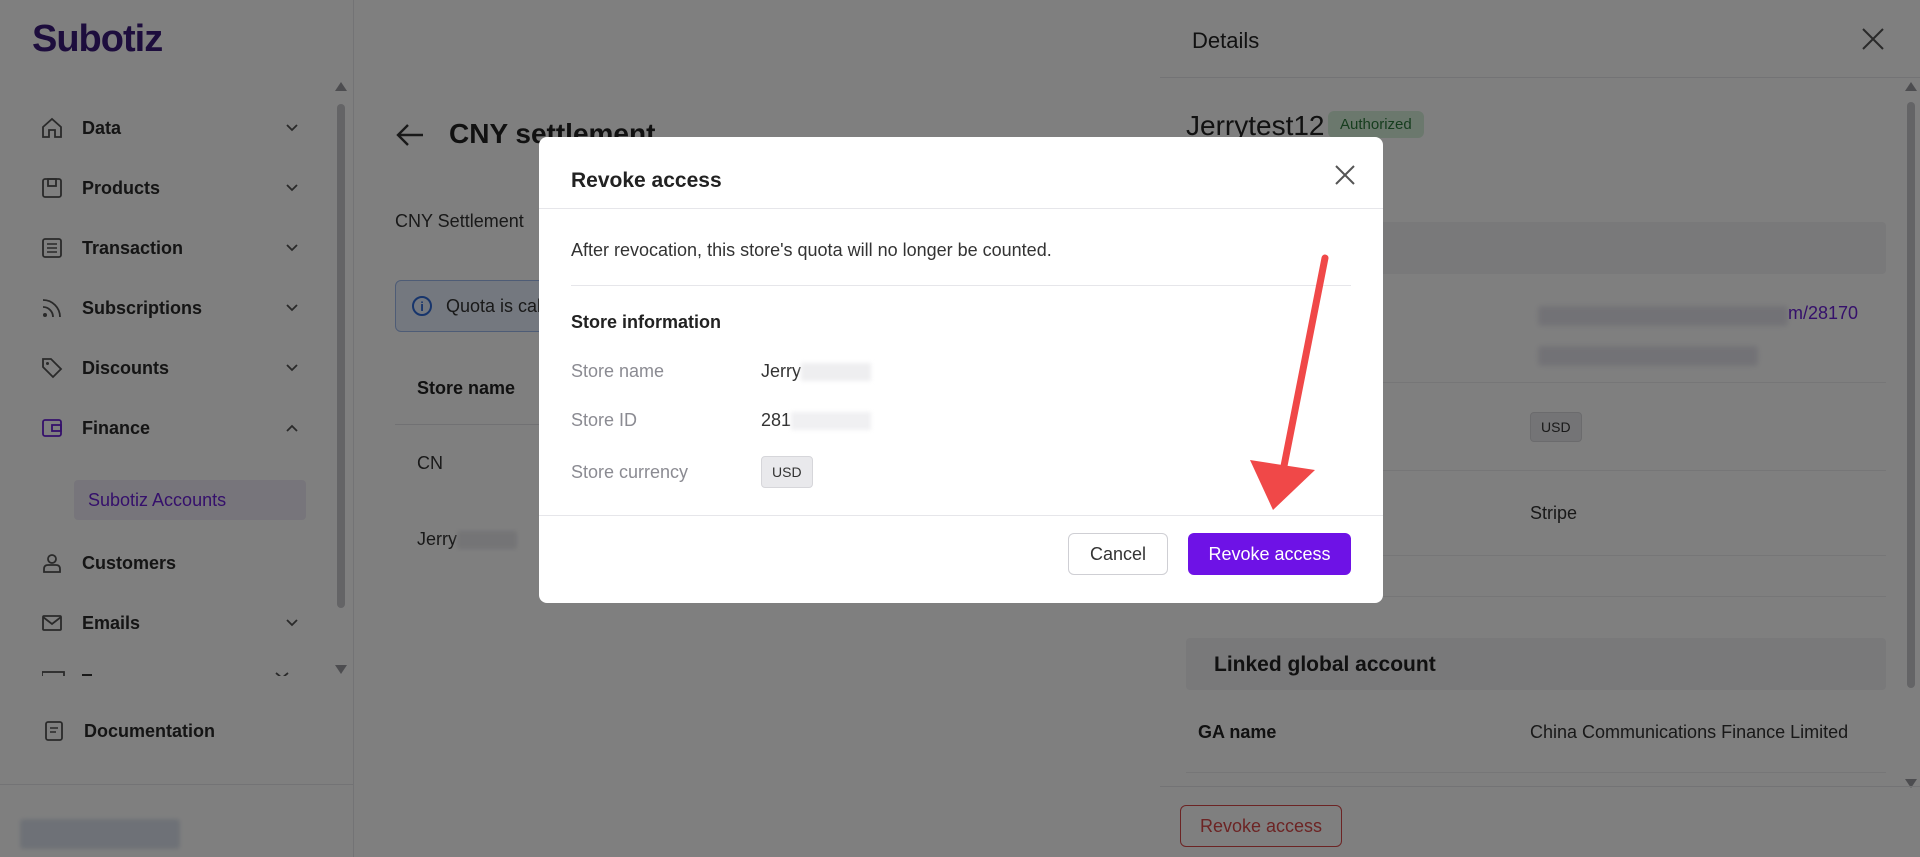  Describe the element at coordinates (1289, 382) in the screenshot. I see `annotation-arrow-icon` at that location.